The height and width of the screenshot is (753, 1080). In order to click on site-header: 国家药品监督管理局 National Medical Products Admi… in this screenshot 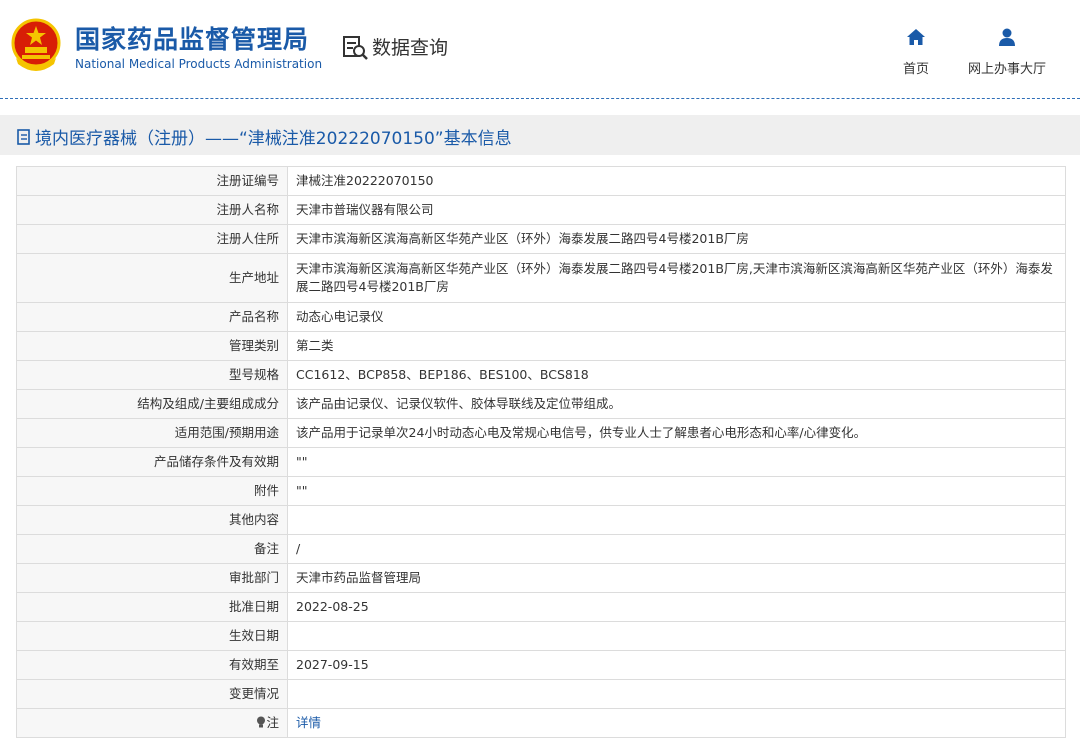, I will do `click(540, 49)`.